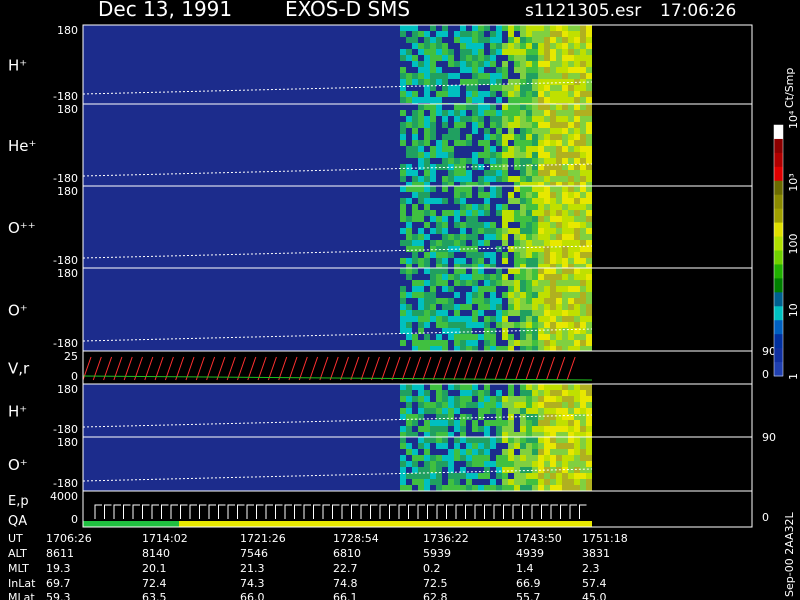 This screenshot has width=800, height=600. What do you see at coordinates (347, 10) in the screenshot?
I see `title-instrument: EXOS-D SMS` at bounding box center [347, 10].